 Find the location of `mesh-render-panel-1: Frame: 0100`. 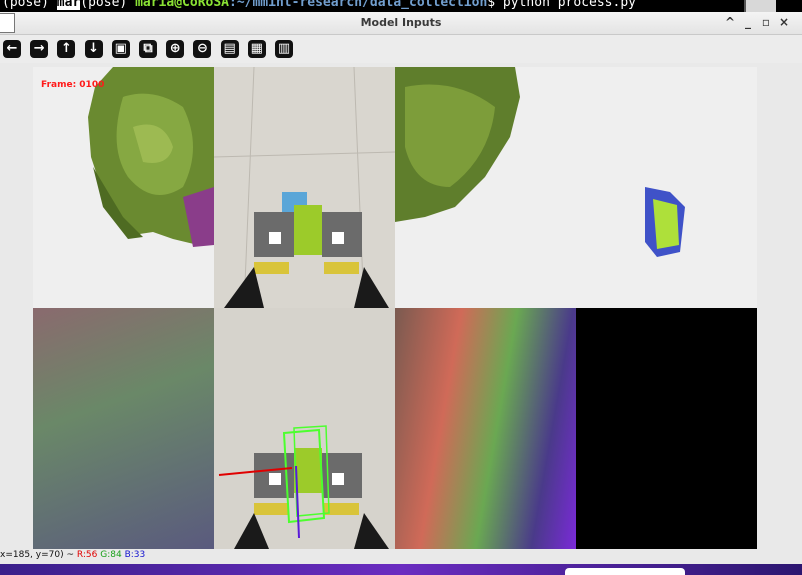

mesh-render-panel-1: Frame: 0100 is located at coordinates (123, 187).